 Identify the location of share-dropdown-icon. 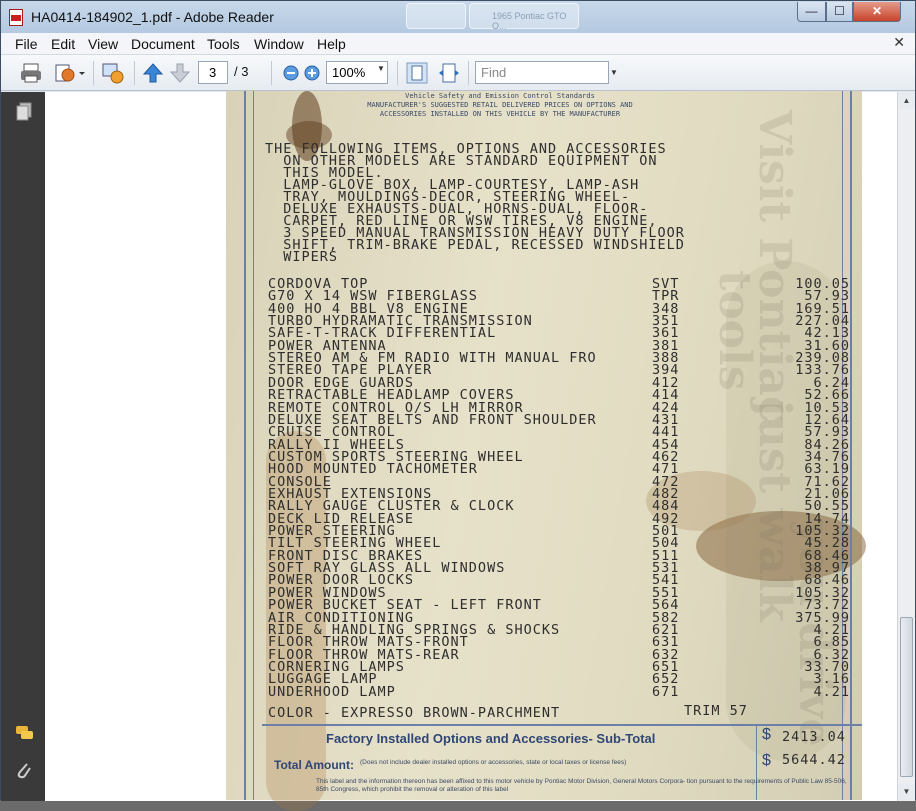
(82, 73).